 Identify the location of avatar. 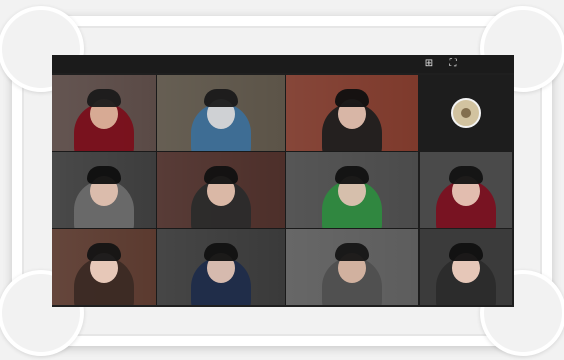
(466, 113).